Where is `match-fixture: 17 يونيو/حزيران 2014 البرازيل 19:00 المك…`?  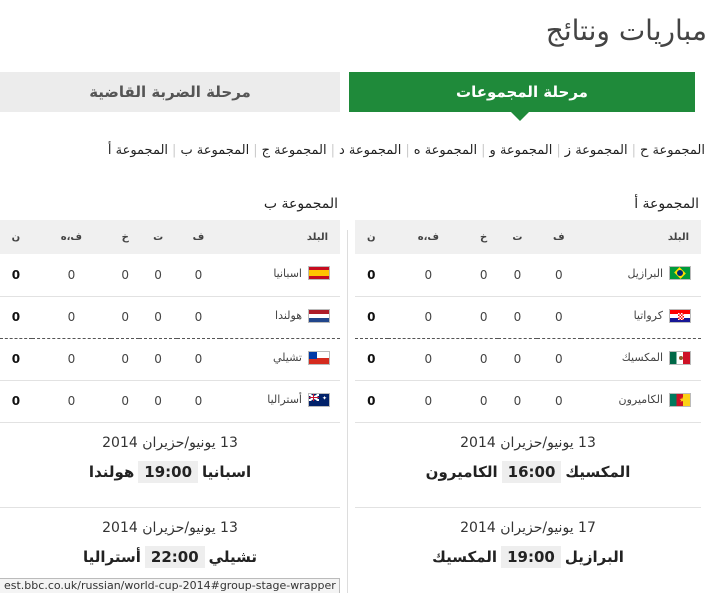 match-fixture: 17 يونيو/حزيران 2014 البرازيل 19:00 المك… is located at coordinates (528, 550).